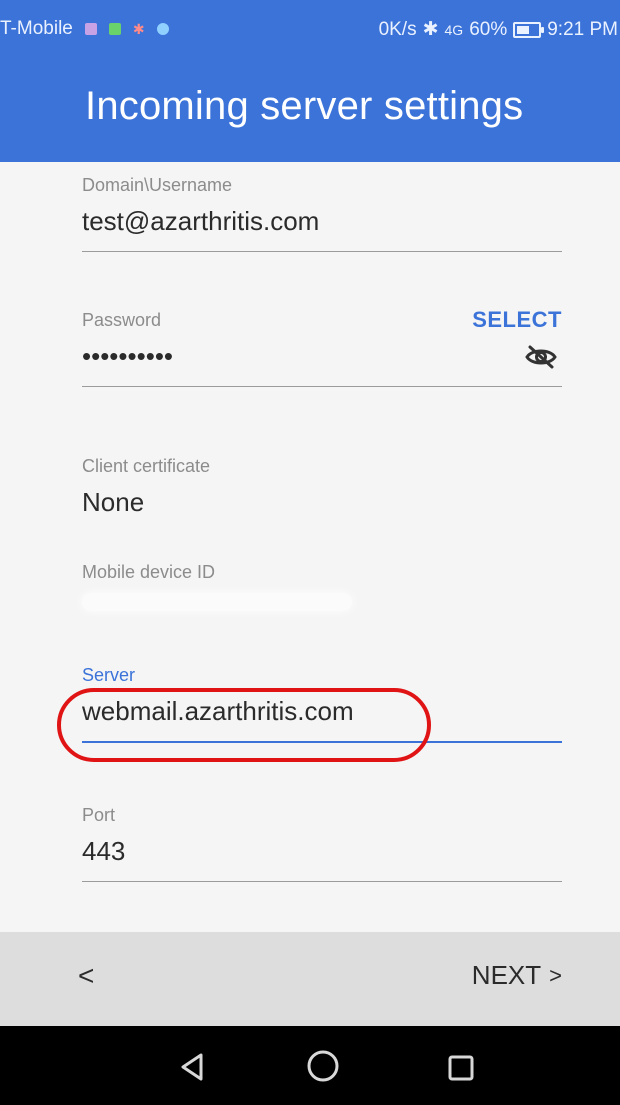 This screenshot has width=620, height=1105. I want to click on page-title: Incoming server settings, so click(304, 106).